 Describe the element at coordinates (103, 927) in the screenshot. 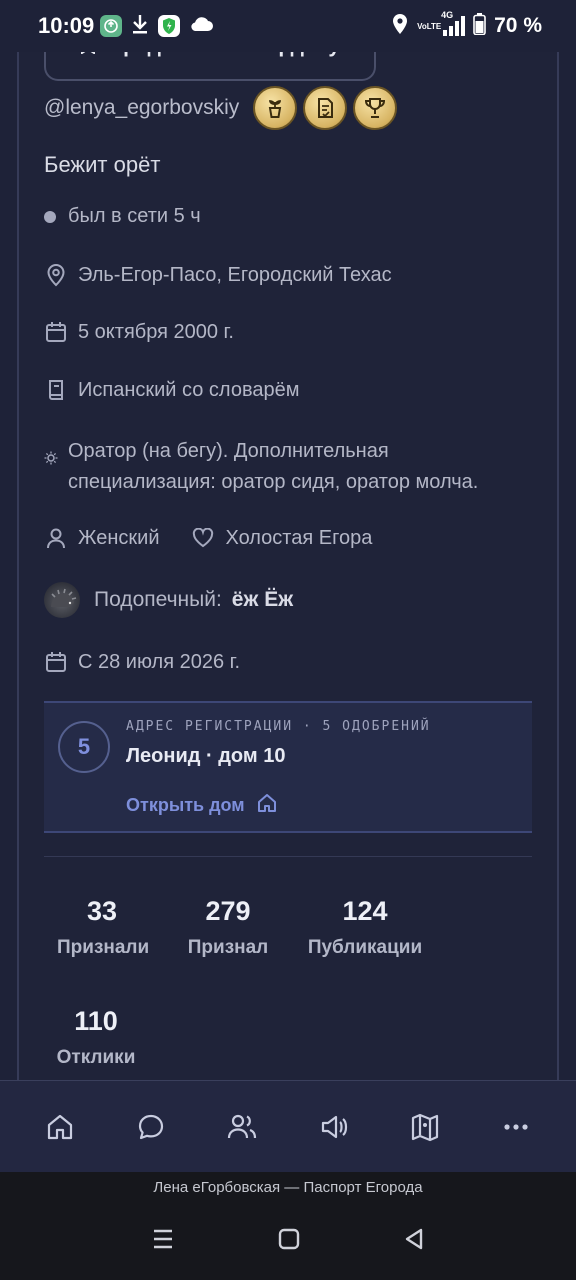

I see `stat-recognized-by: 33 Признали` at that location.